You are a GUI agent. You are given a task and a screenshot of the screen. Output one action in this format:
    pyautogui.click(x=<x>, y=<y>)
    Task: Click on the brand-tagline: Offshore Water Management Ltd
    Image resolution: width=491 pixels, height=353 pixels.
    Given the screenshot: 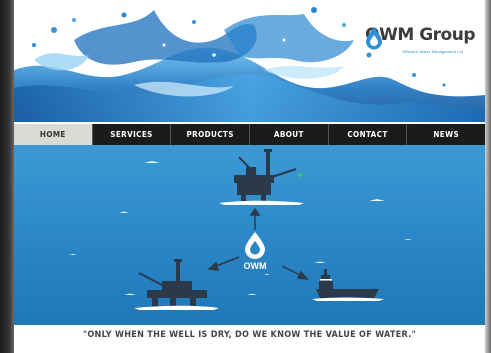 What is the action you would take?
    pyautogui.click(x=432, y=51)
    